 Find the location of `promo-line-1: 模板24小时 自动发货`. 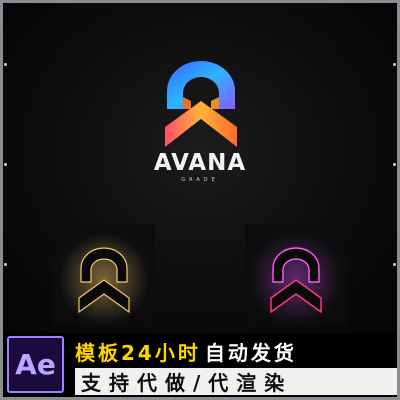

promo-line-1: 模板24小时 自动发货 is located at coordinates (186, 351).